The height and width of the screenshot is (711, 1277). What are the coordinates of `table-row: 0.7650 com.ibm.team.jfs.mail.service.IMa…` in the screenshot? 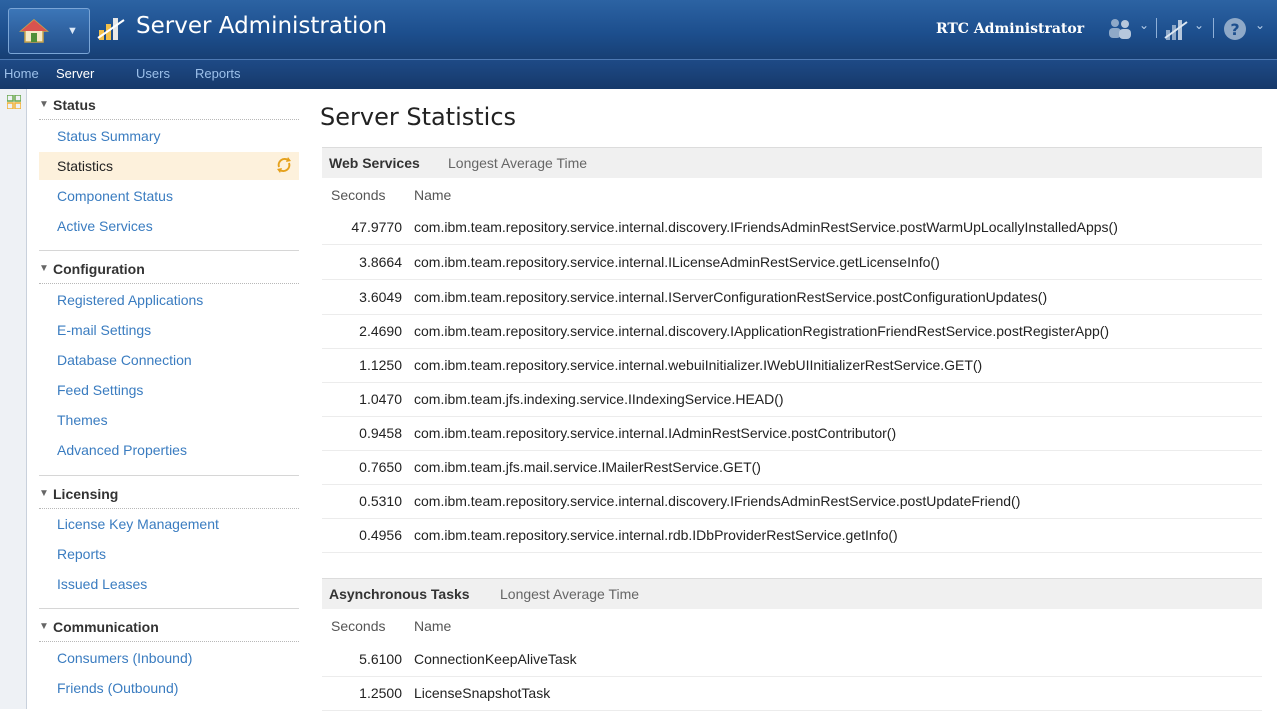 It's located at (792, 467).